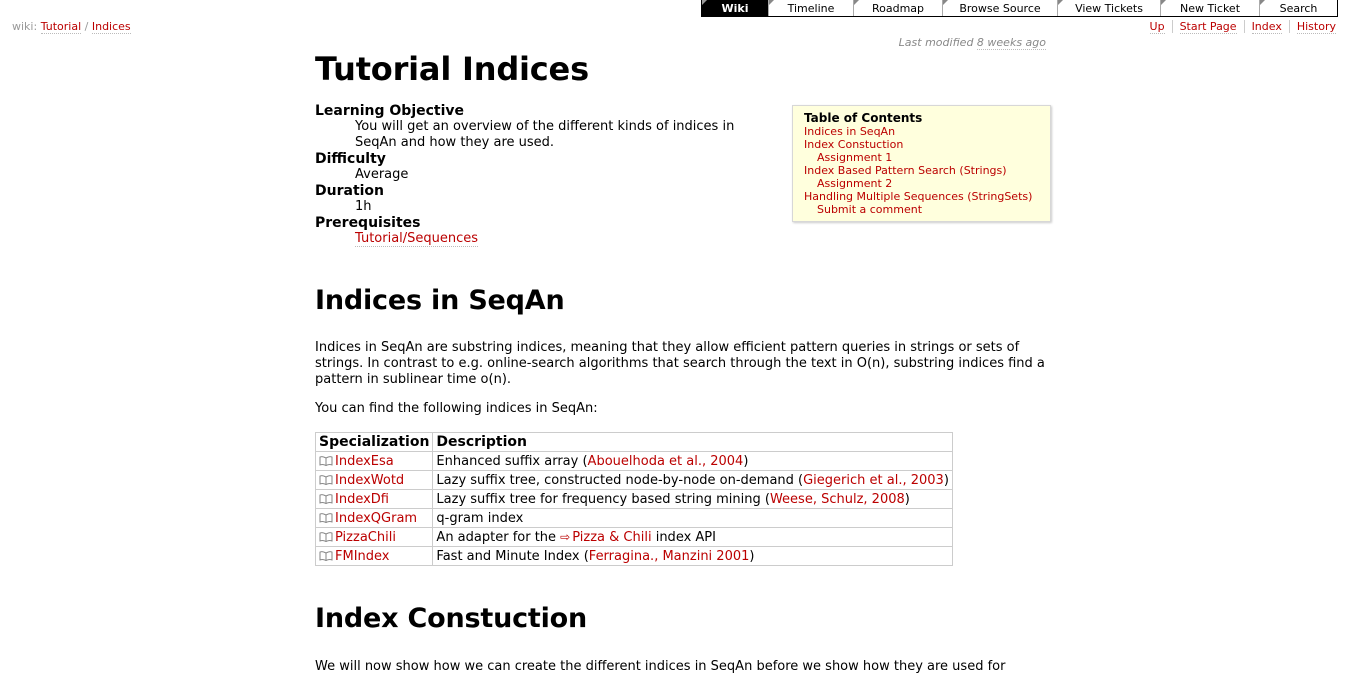 The height and width of the screenshot is (675, 1349). I want to click on toc-item-handling-multiple-sequences-stringsets: Handling Multiple Sequences (StringSets), so click(922, 196).